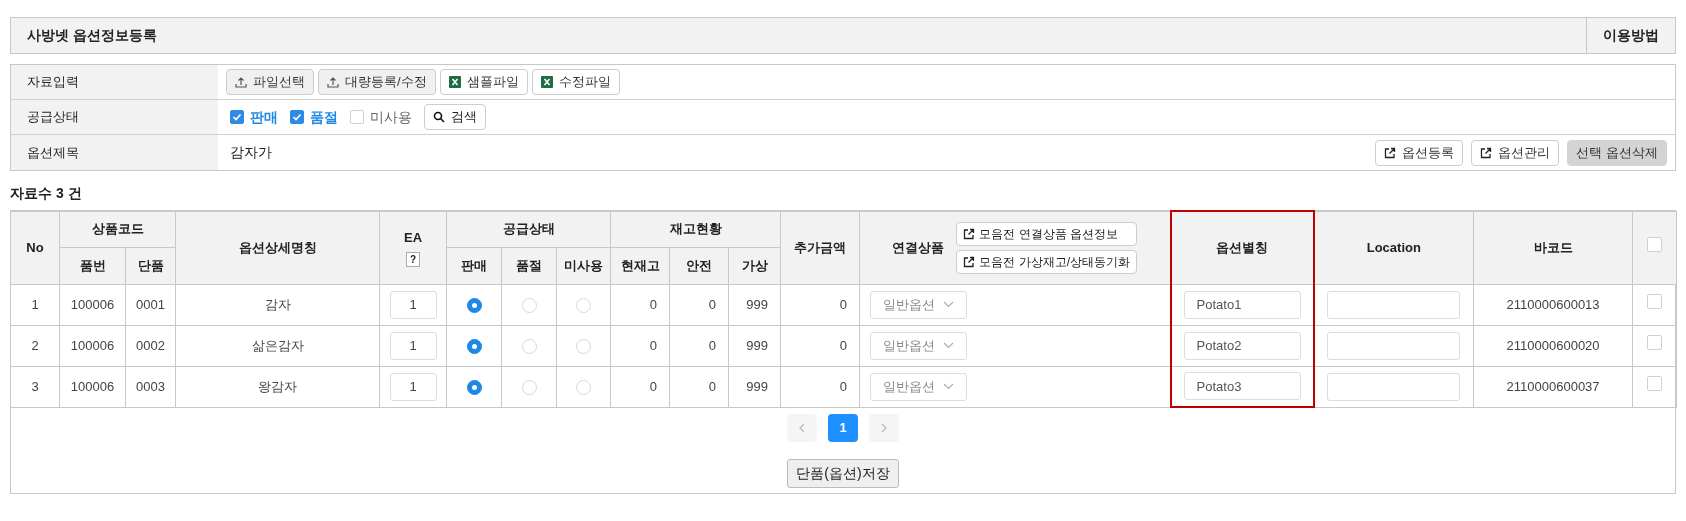 The width and height of the screenshot is (1686, 521). What do you see at coordinates (529, 265) in the screenshot?
I see `column-header: 품절` at bounding box center [529, 265].